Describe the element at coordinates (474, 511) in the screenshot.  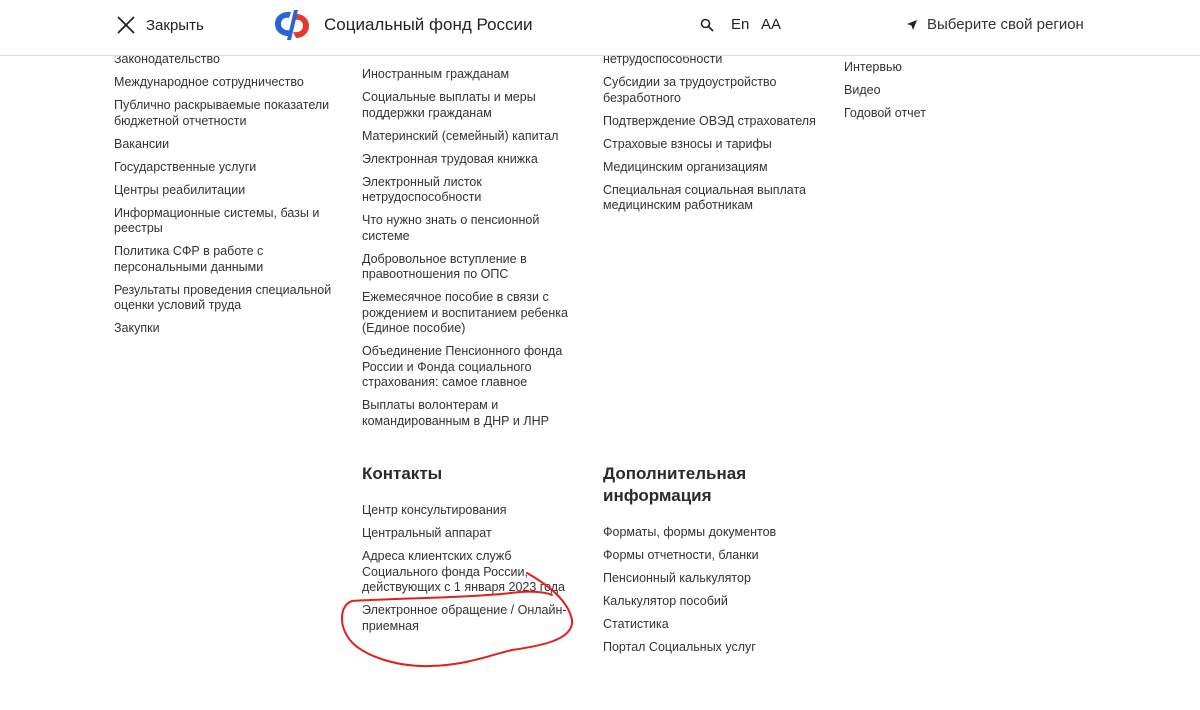
I see `link-consulting-center: Центр консультирования` at that location.